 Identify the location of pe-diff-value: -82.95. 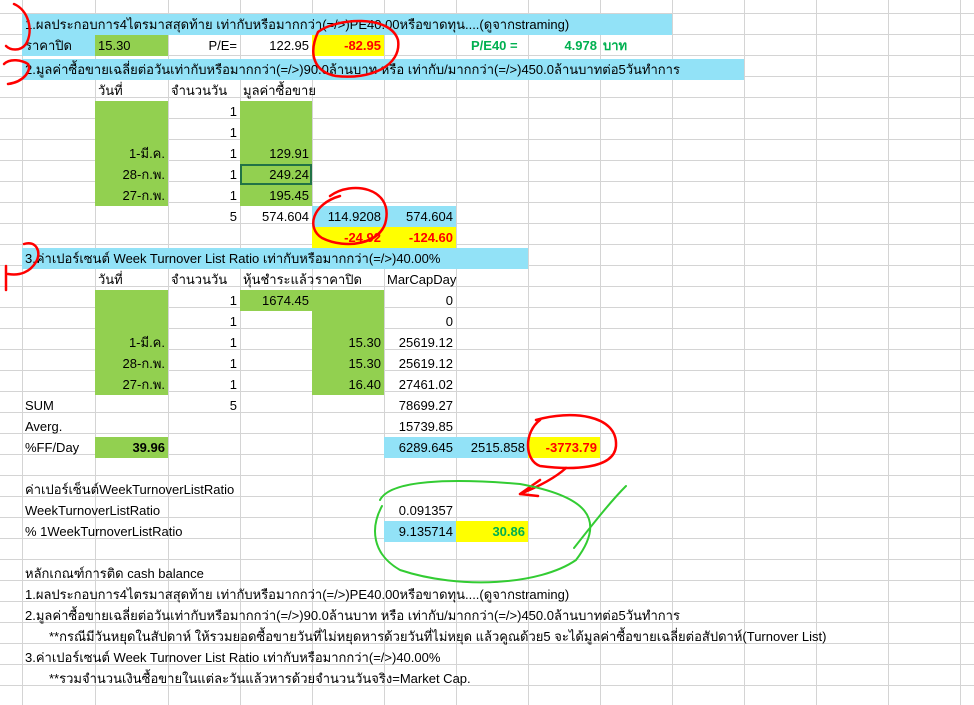
(348, 45).